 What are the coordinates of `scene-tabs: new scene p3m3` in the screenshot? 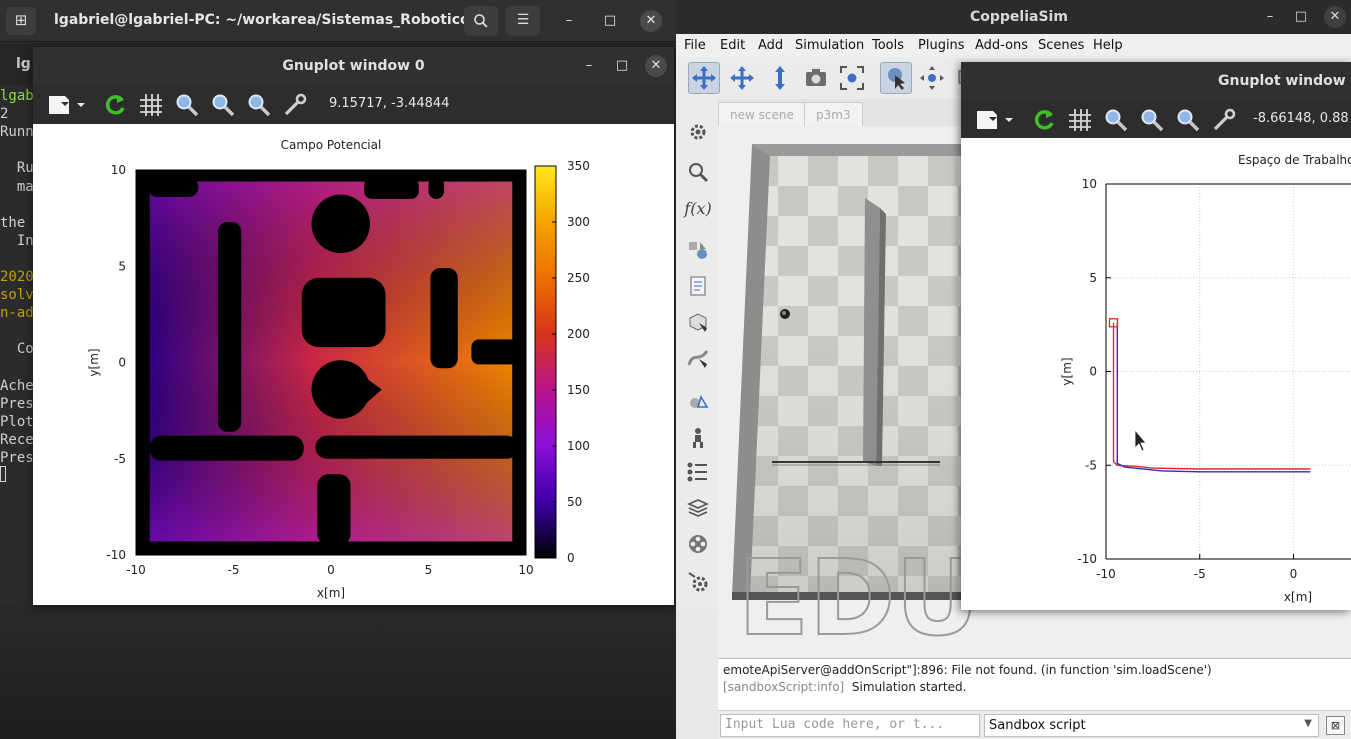 It's located at (848, 112).